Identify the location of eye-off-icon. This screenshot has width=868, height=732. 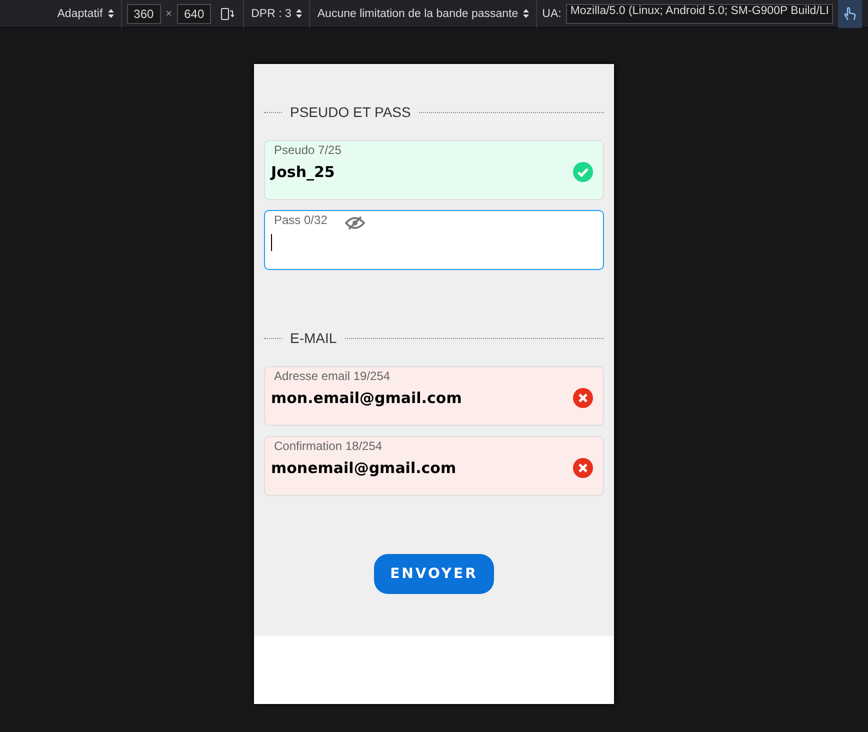
(355, 223).